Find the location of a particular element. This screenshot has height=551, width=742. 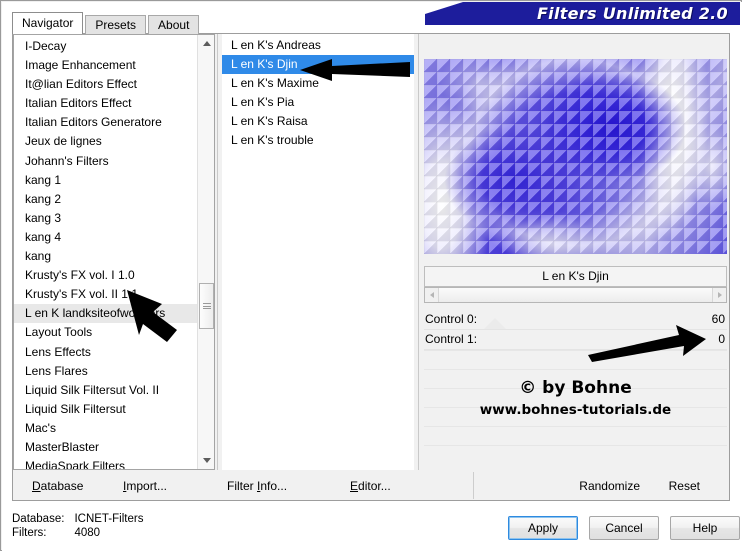

navigator-list-item: Italian Editors Effect is located at coordinates (105, 103).